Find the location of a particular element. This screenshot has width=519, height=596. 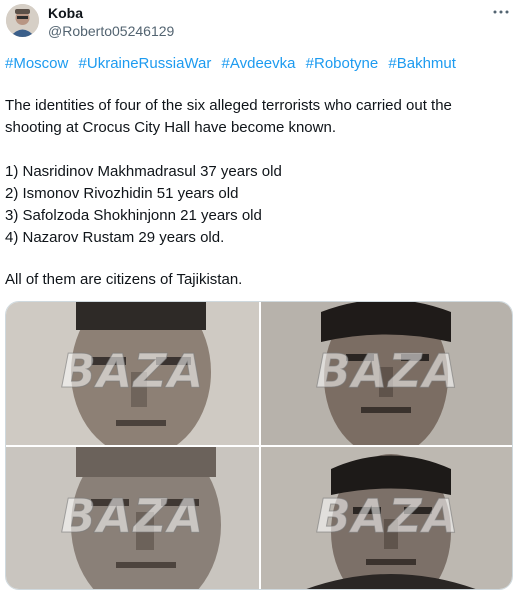

hashtag-link: #Robotyne is located at coordinates (342, 63).